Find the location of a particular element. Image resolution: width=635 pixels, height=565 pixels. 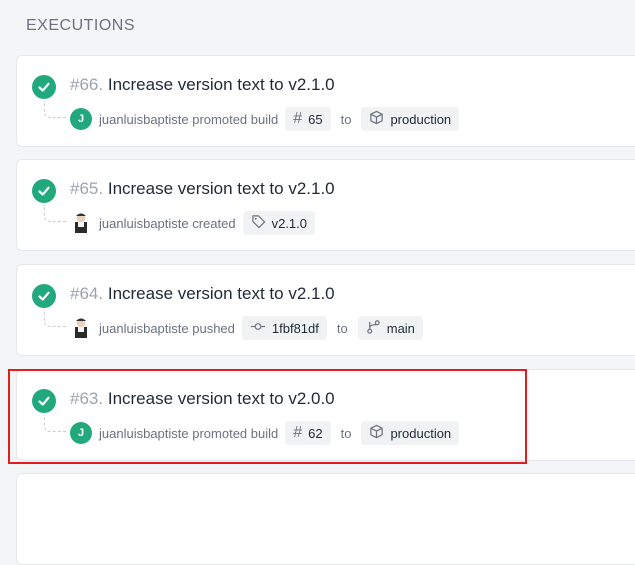

commit-label: 1fbf81df is located at coordinates (295, 328).